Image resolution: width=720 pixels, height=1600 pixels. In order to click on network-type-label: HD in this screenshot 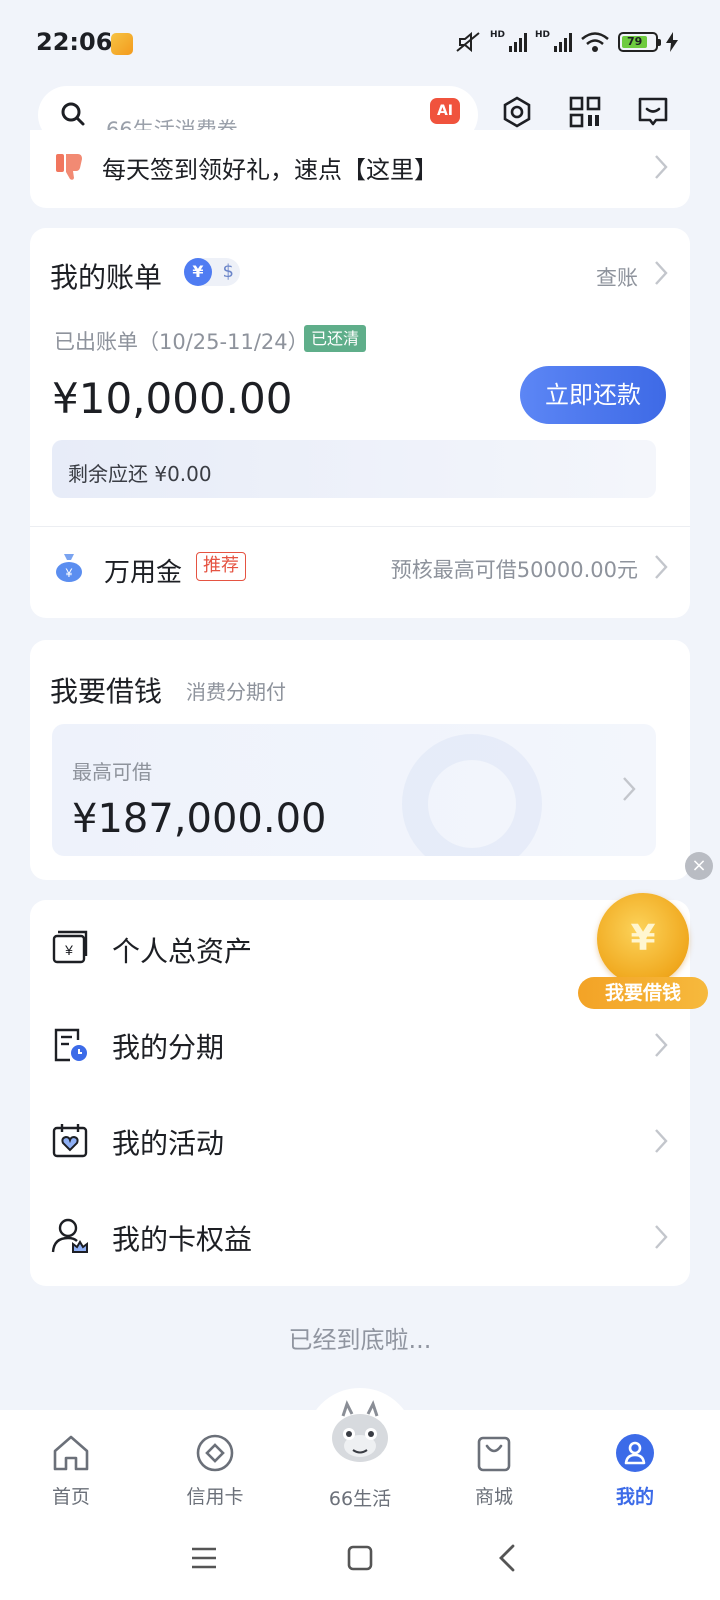, I will do `click(497, 35)`.